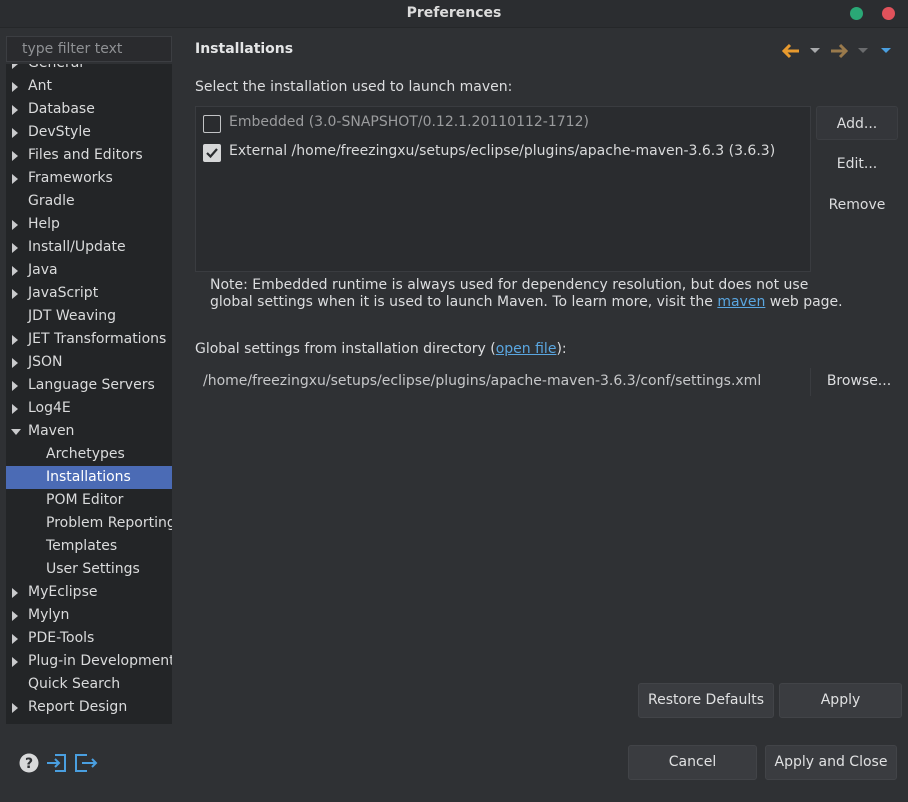  Describe the element at coordinates (100, 661) in the screenshot. I see `tree-item-label: Plug-in Development` at that location.